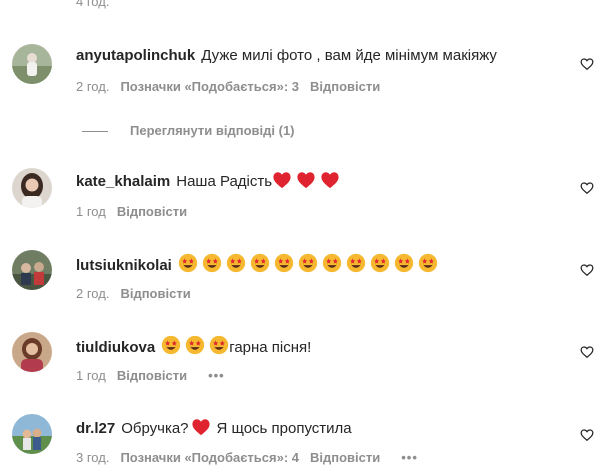  Describe the element at coordinates (124, 265) in the screenshot. I see `comment-username: lutsiuknikolai` at that location.